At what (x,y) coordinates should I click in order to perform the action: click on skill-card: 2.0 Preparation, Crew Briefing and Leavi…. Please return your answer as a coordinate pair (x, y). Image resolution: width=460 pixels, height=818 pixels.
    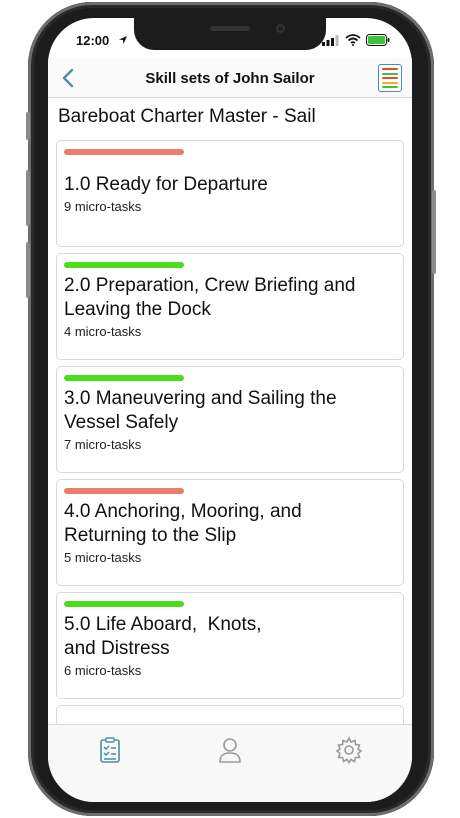
    Looking at the image, I should click on (230, 306).